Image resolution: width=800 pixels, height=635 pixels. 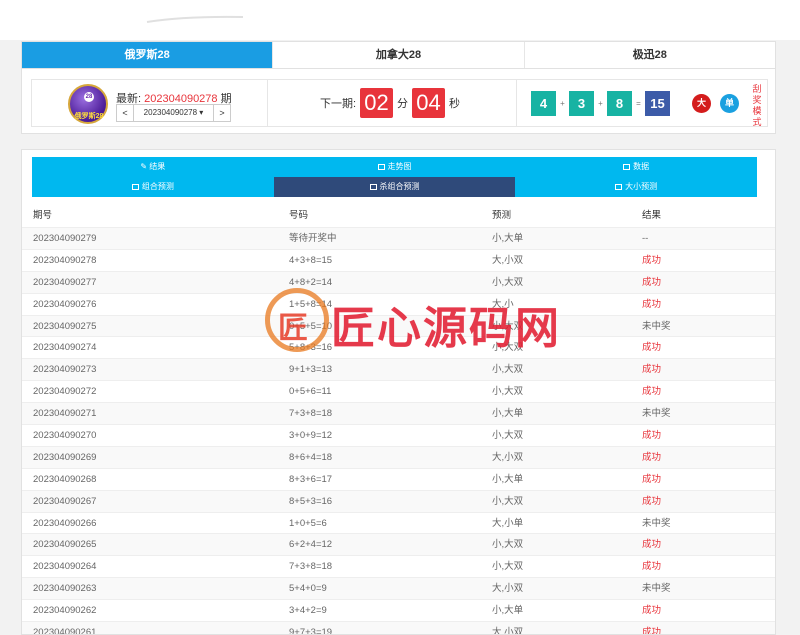 What do you see at coordinates (65, 631) in the screenshot?
I see `period-cell: 202304090261` at bounding box center [65, 631].